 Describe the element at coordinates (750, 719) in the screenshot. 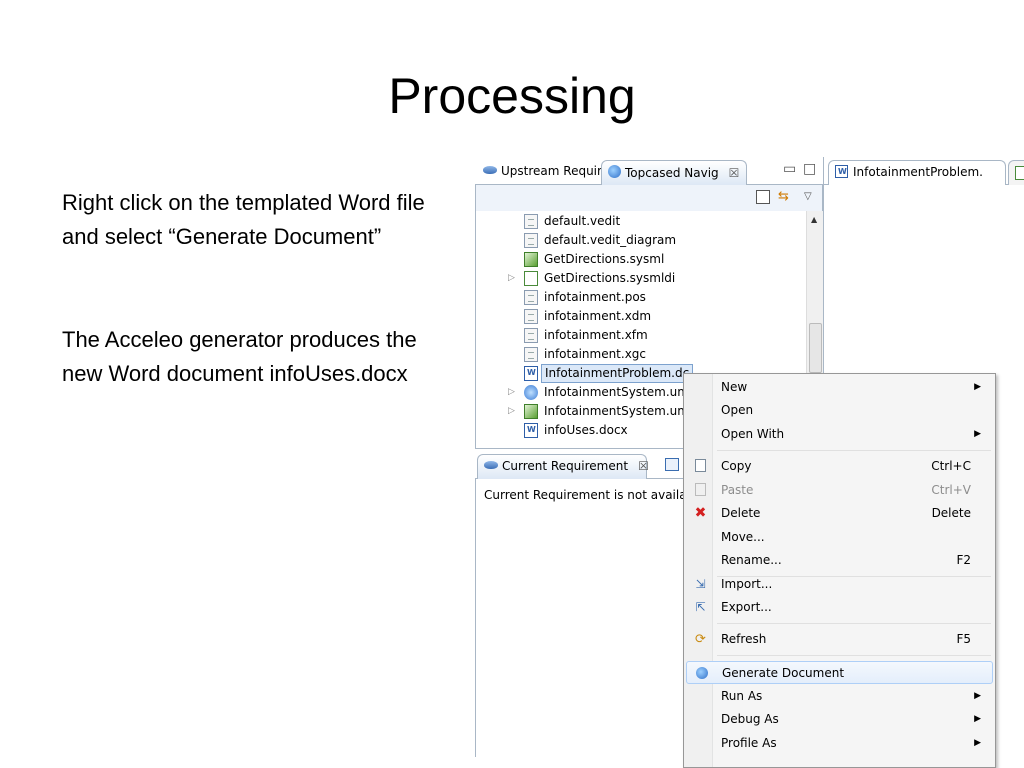

I see `menu-item-label: Debug As` at that location.